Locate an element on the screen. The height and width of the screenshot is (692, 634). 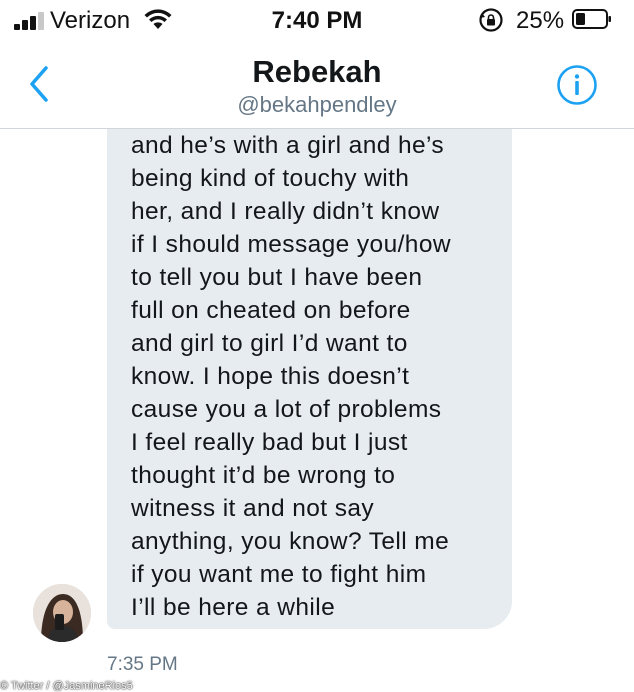
avatar-photo-icon is located at coordinates (62, 613).